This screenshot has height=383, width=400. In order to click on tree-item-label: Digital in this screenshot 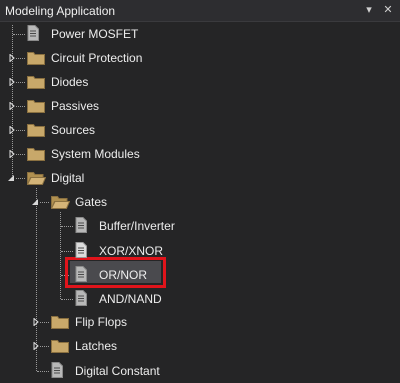, I will do `click(68, 178)`.